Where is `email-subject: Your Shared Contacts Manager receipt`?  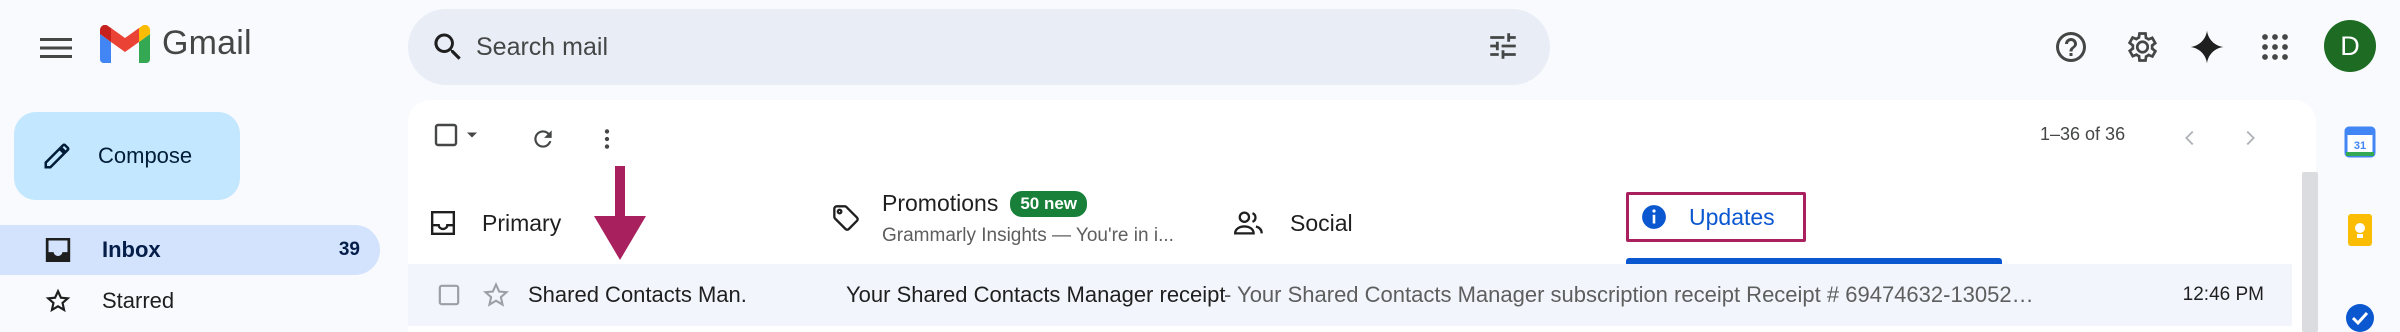
email-subject: Your Shared Contacts Manager receipt is located at coordinates (1036, 294).